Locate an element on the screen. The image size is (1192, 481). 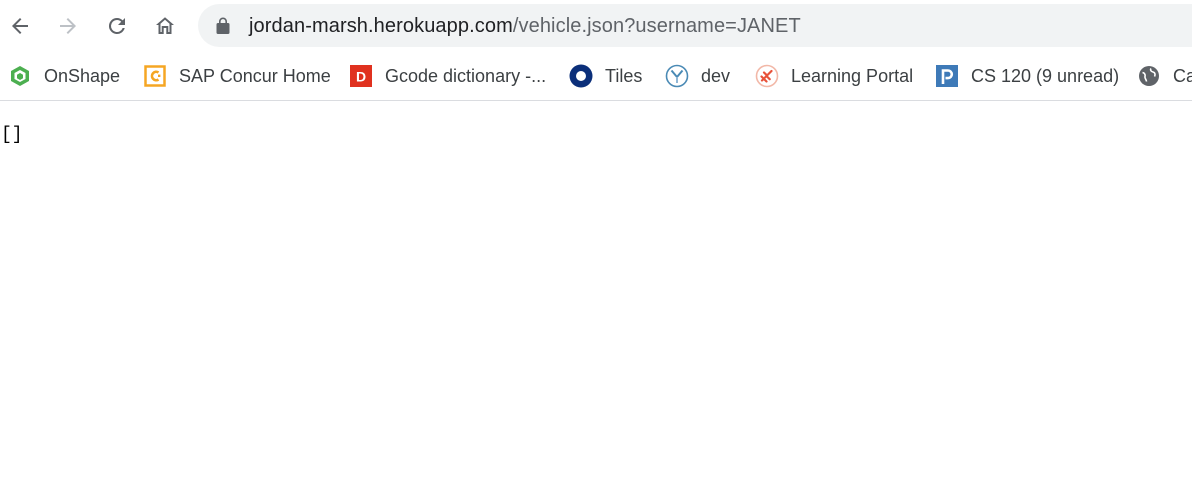
json-response-text: [] is located at coordinates (12, 135).